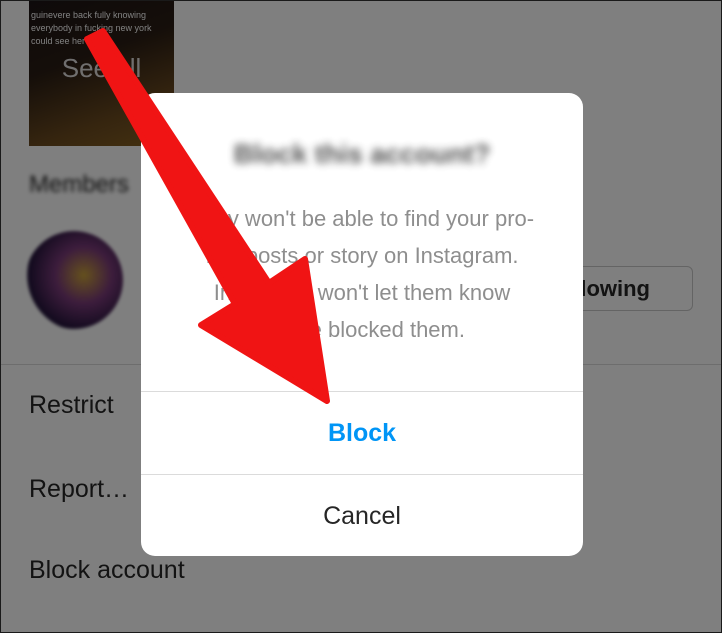 The image size is (722, 633). What do you see at coordinates (362, 255) in the screenshot?
I see `dialog-message-line: file, posts or story on Instagram.` at bounding box center [362, 255].